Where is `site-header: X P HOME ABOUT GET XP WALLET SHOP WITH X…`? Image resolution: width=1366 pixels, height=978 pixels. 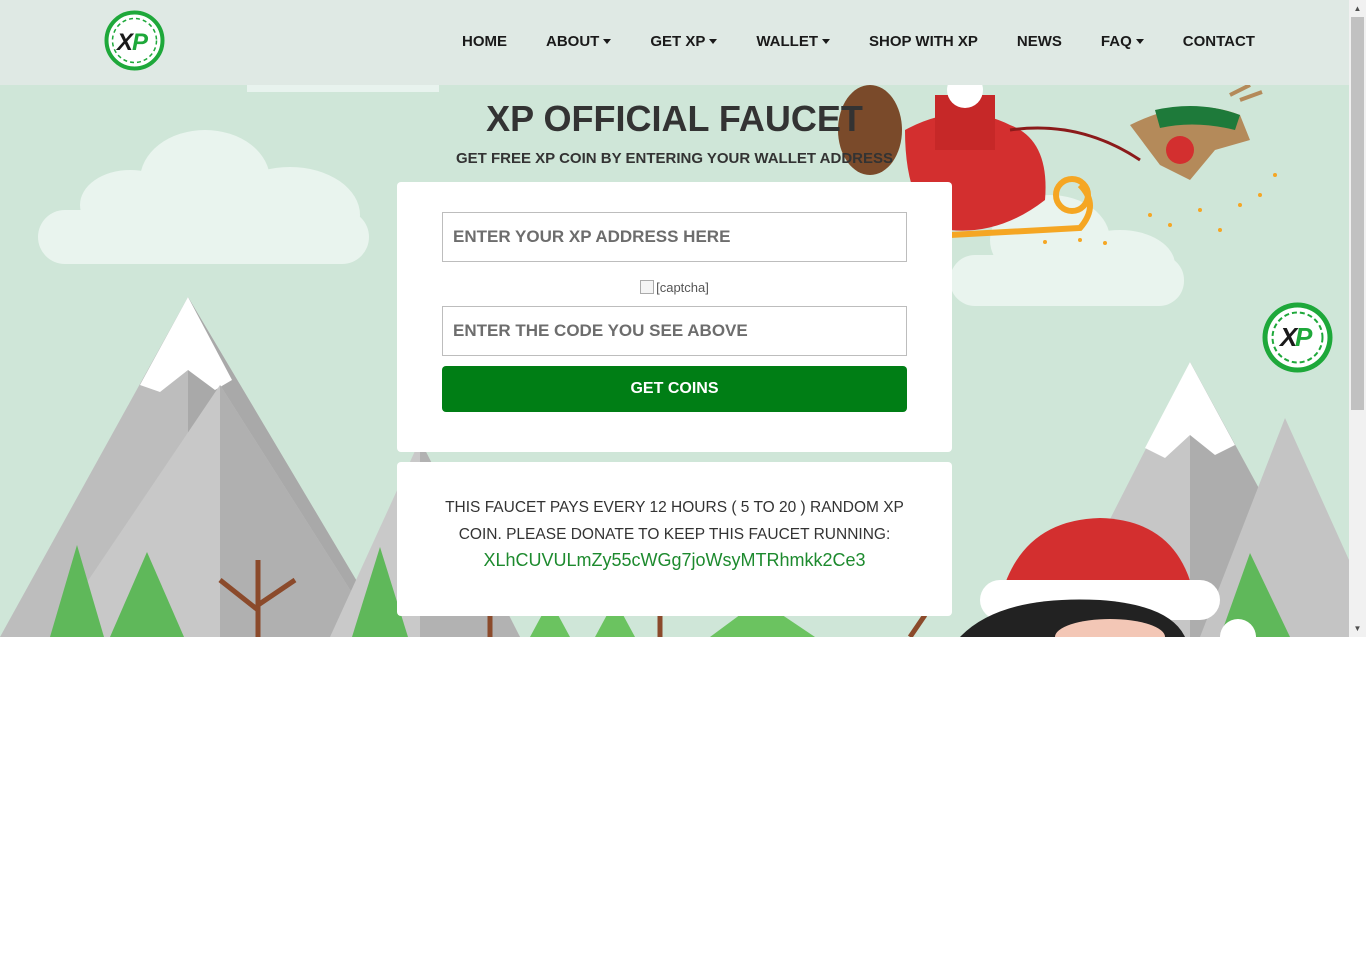 site-header: X P HOME ABOUT GET XP WALLET SHOP WITH X… is located at coordinates (674, 42).